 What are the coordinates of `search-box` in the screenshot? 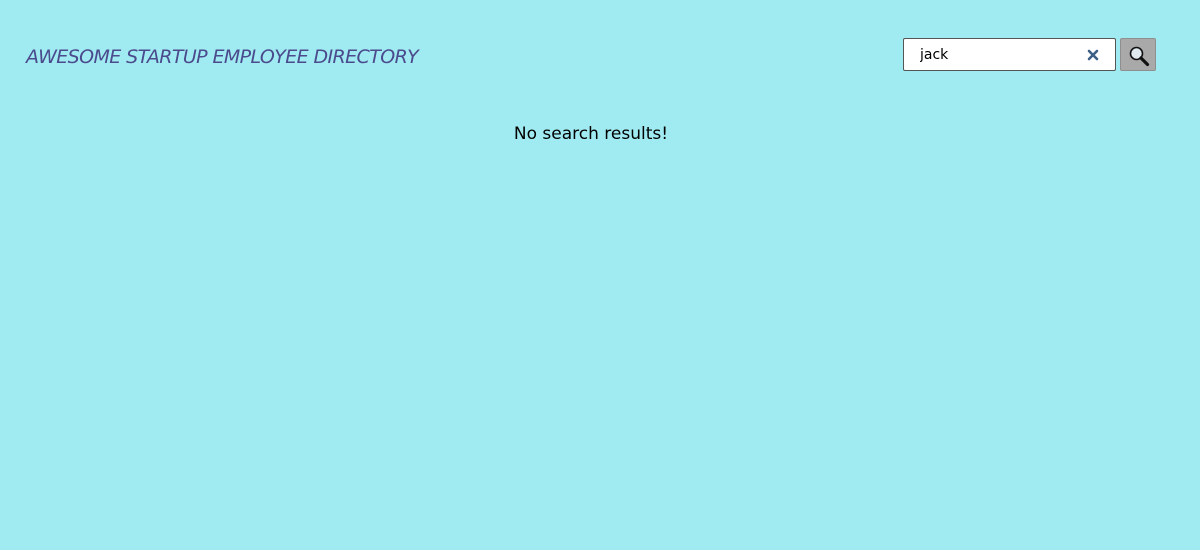 It's located at (1009, 54).